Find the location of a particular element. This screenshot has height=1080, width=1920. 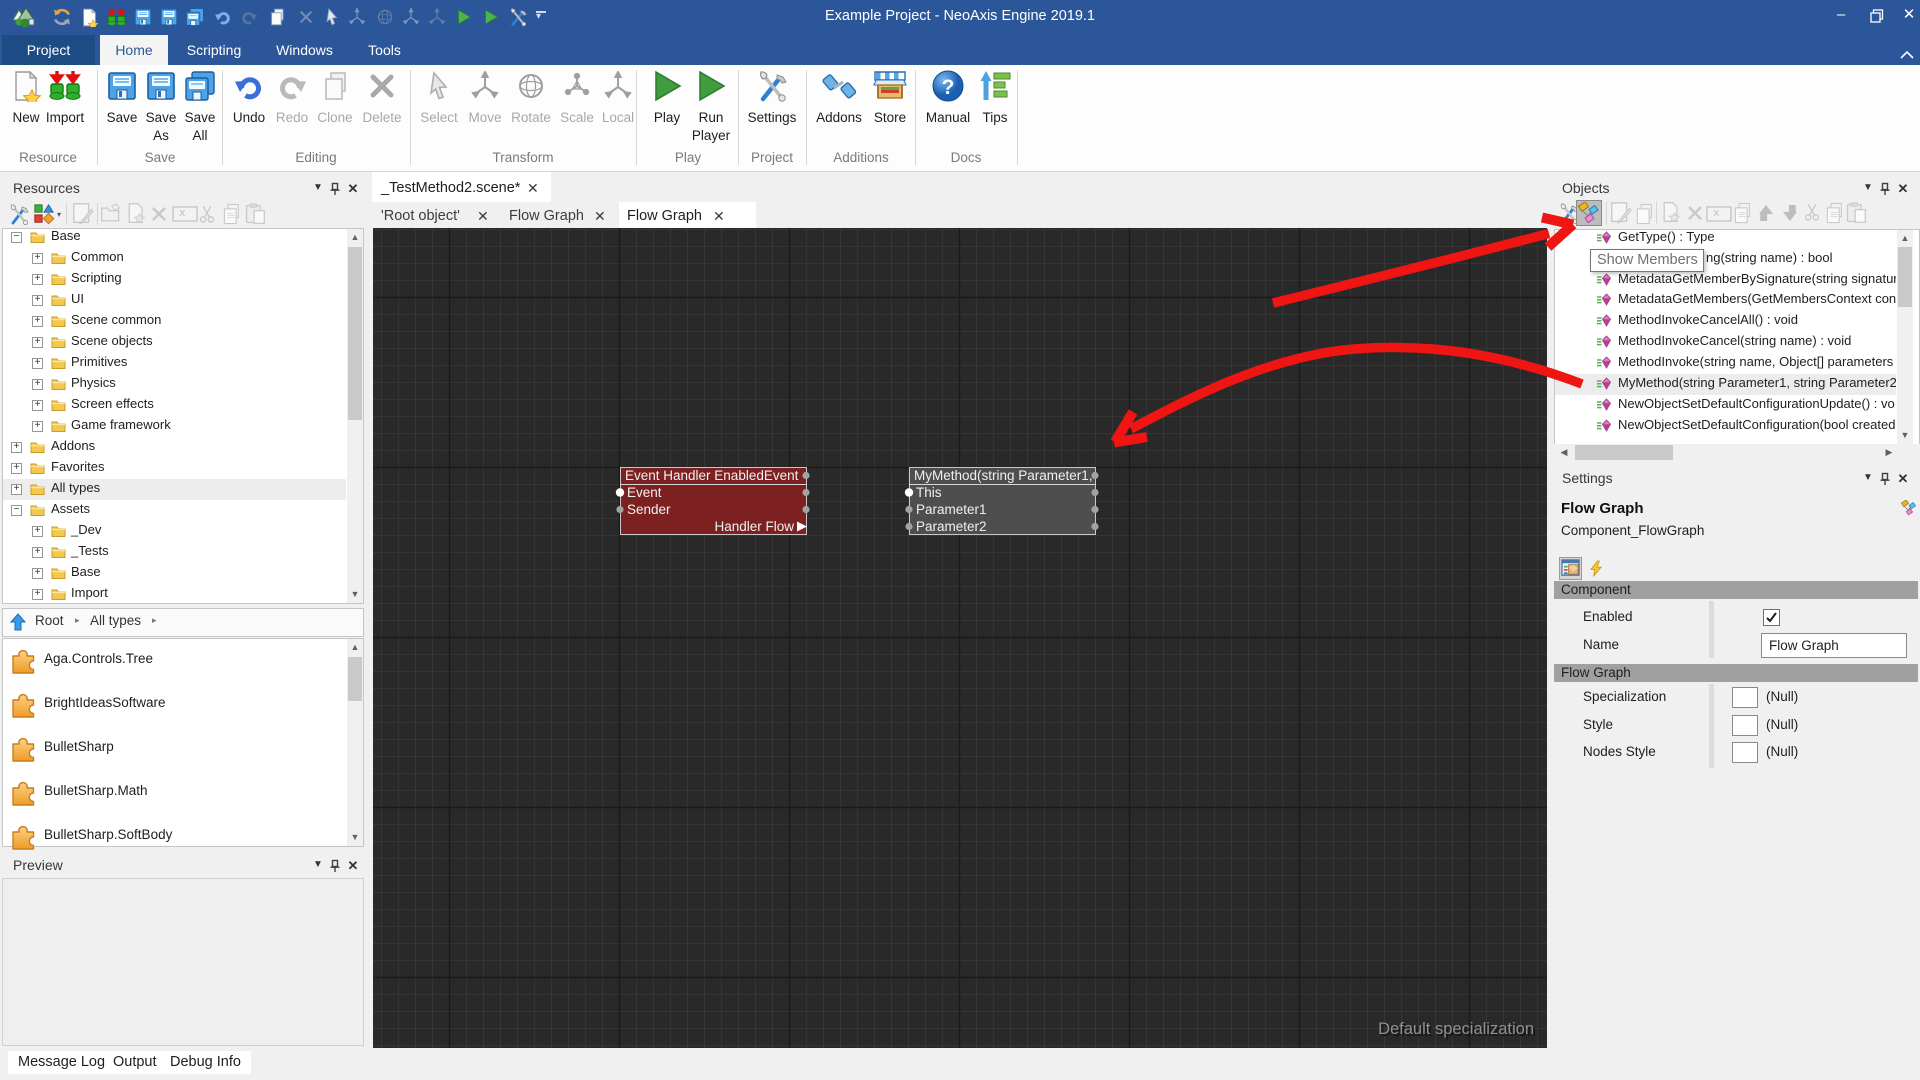

svg-text: Default specialization is located at coordinates (1456, 1029).